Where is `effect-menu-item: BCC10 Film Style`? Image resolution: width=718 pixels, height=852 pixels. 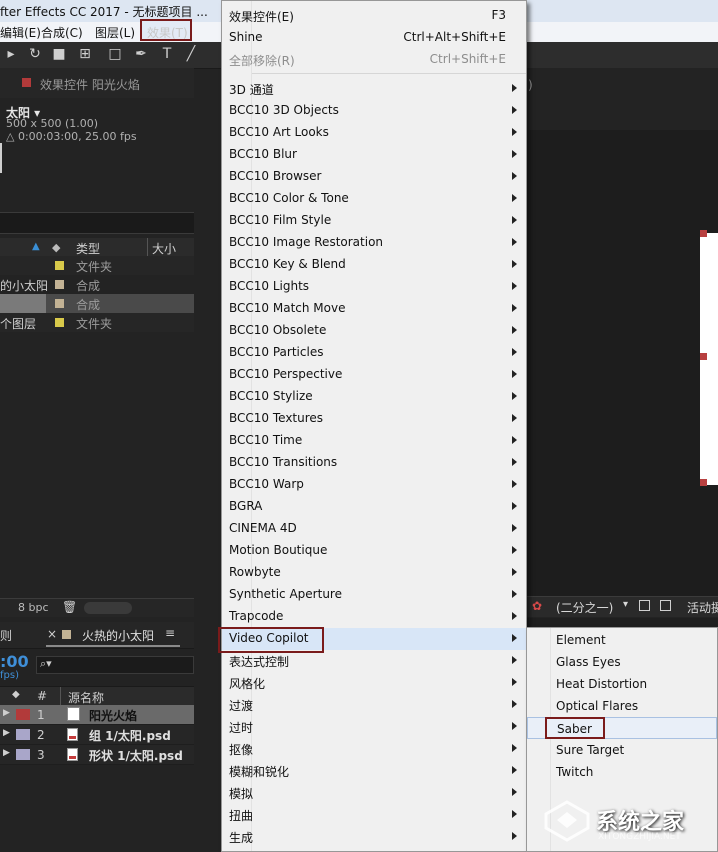
effect-menu-item: BCC10 Film Style is located at coordinates (374, 221).